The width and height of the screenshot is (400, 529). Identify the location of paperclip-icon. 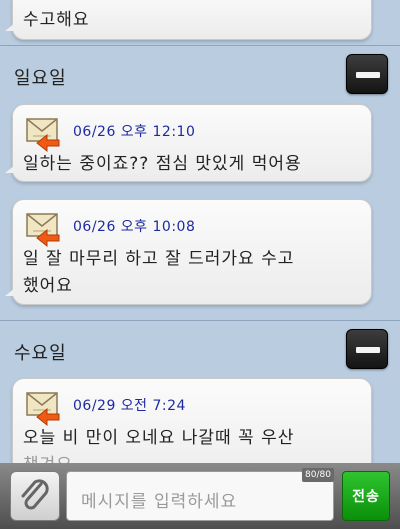
(35, 494).